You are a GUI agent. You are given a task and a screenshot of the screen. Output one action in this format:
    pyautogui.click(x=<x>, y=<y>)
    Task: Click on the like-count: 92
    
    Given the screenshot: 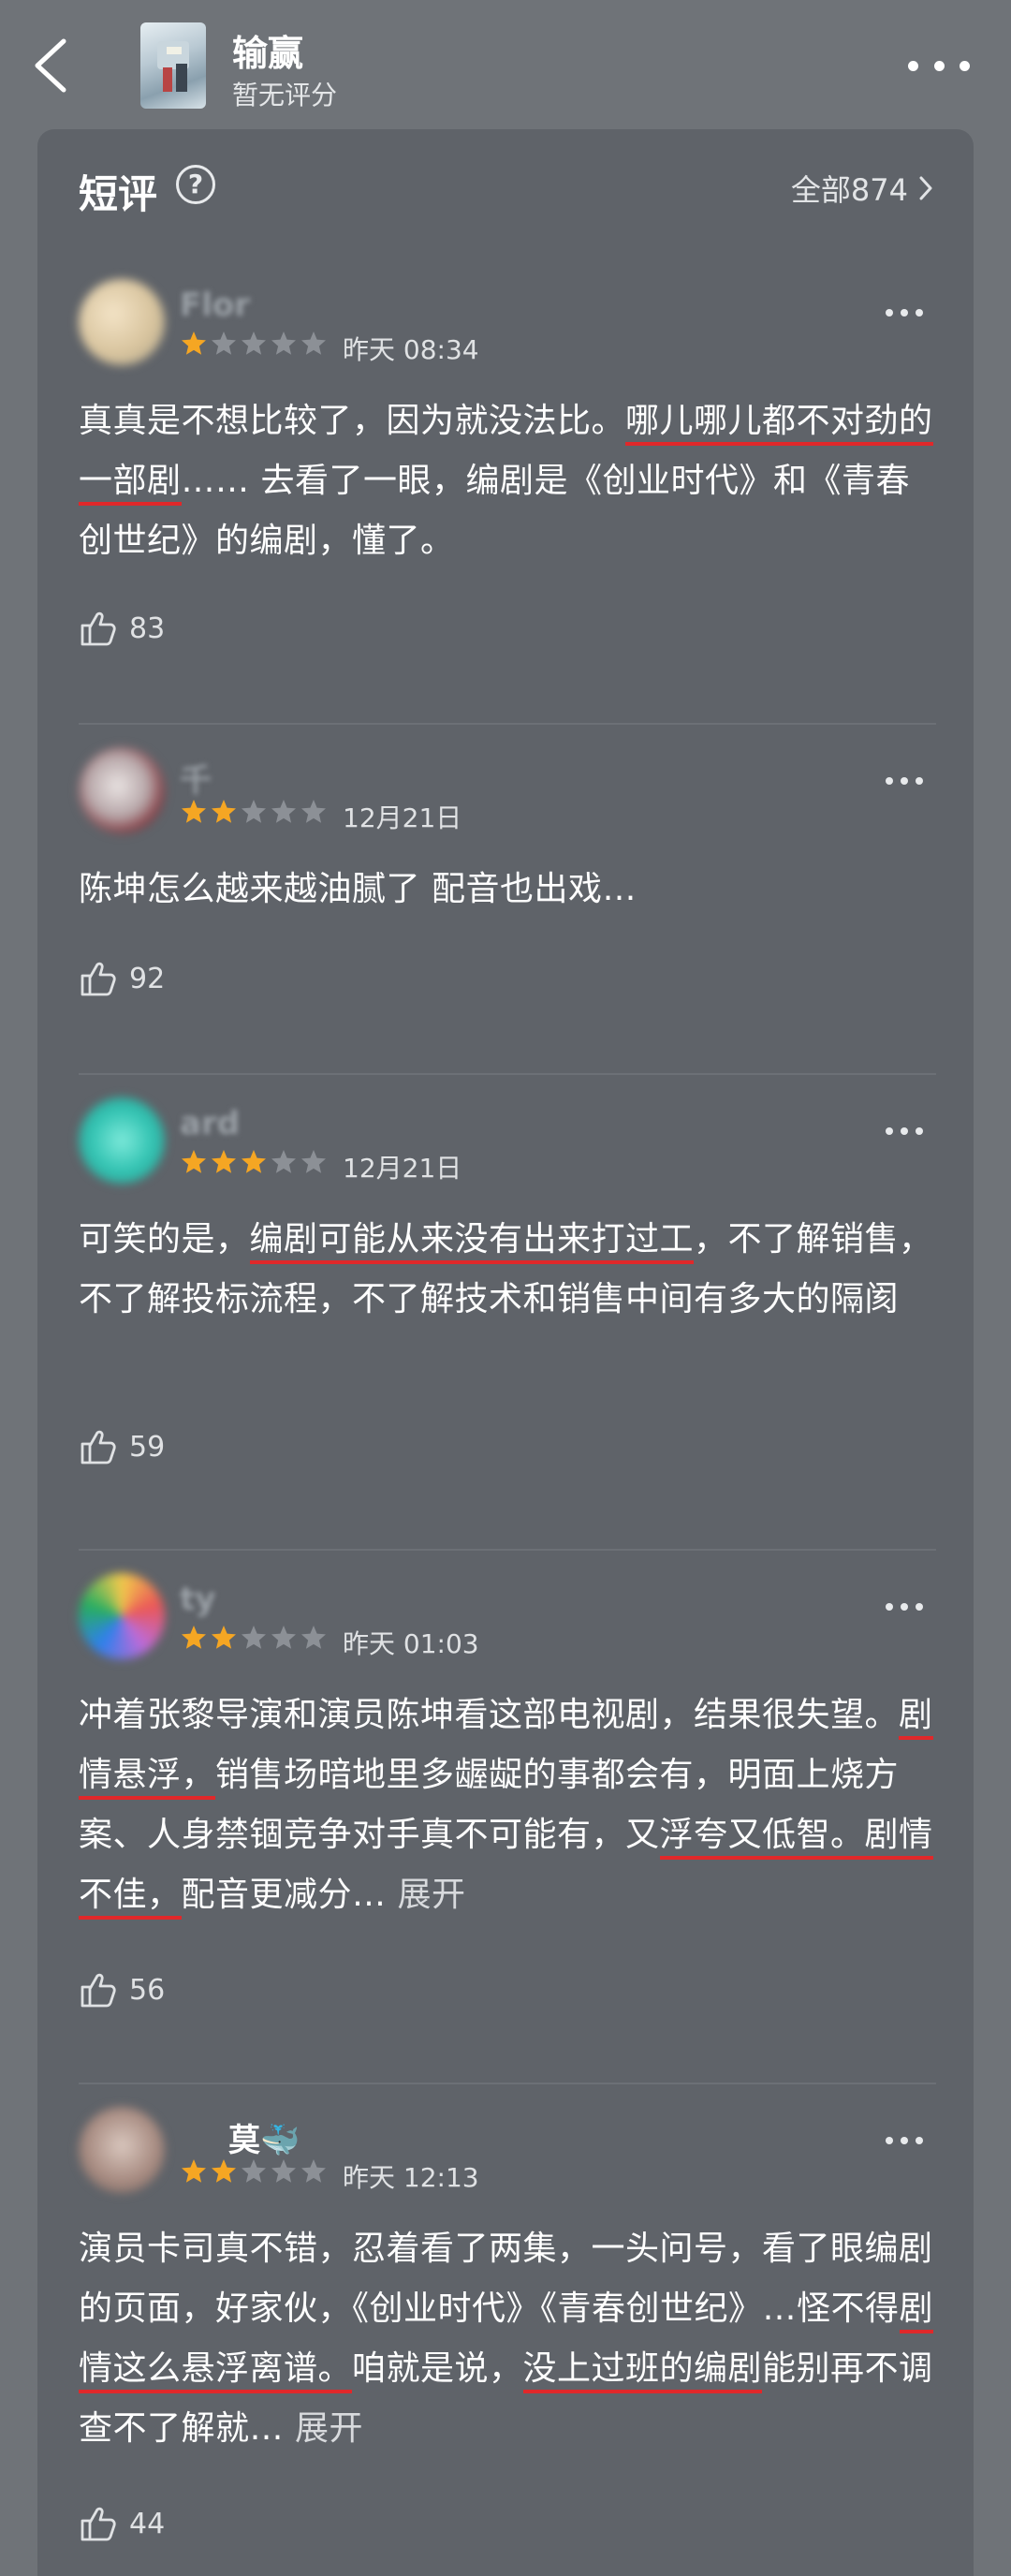 What is the action you would take?
    pyautogui.click(x=147, y=978)
    